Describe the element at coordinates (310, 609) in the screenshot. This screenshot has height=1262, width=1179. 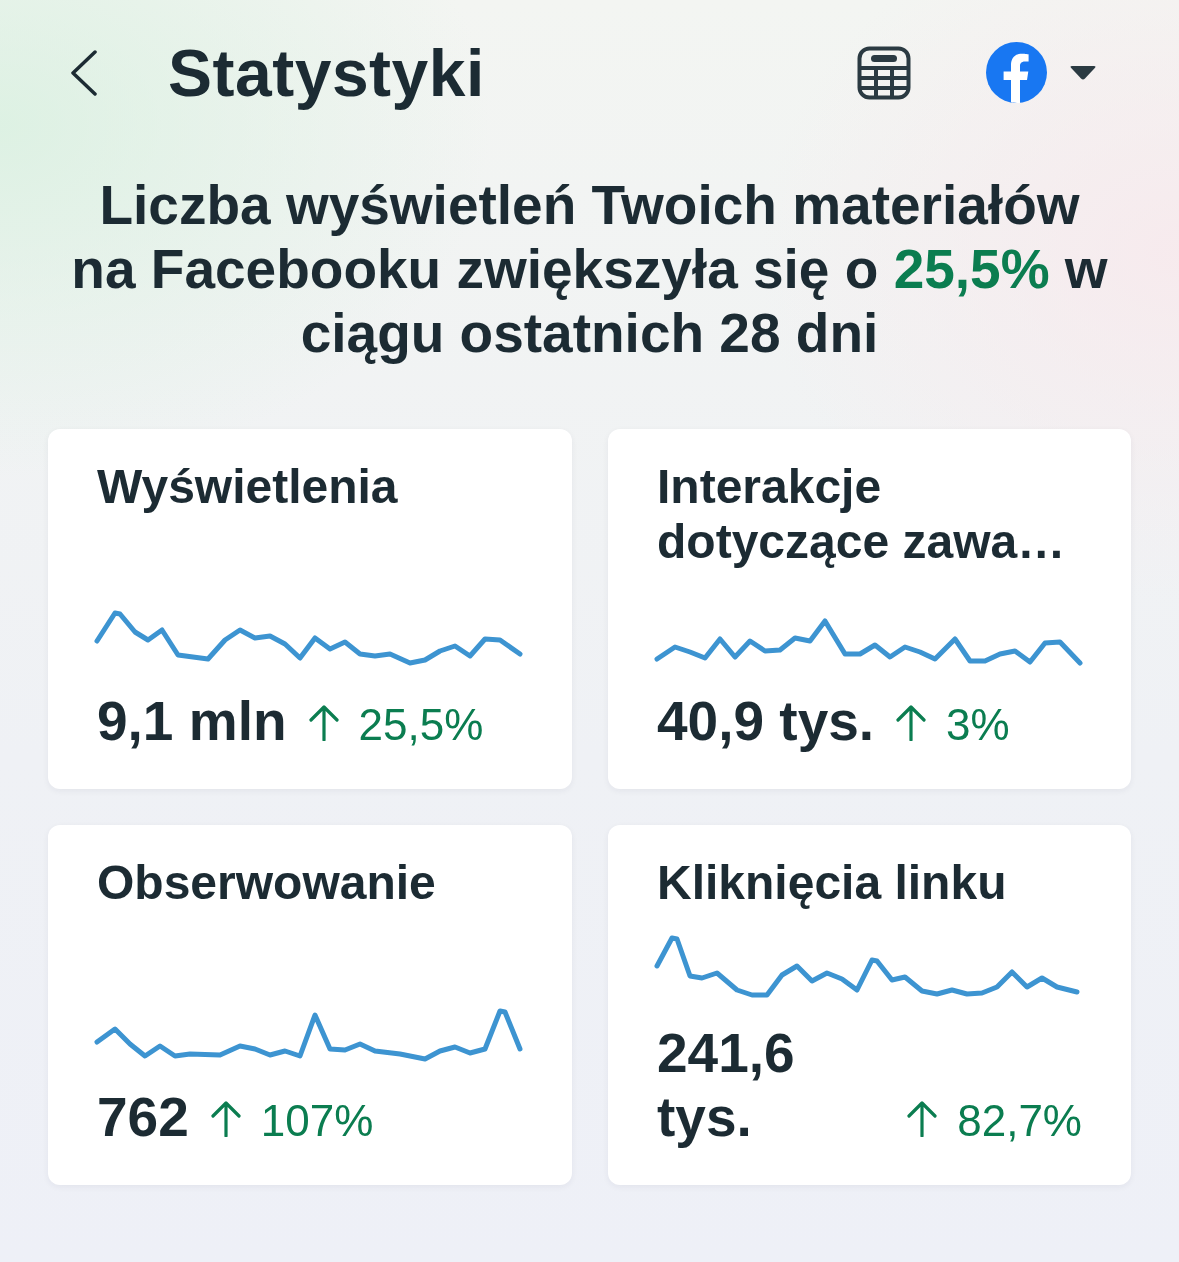
I see `metric-card: Wyświetlenia 9,1 mln 25,5%` at that location.